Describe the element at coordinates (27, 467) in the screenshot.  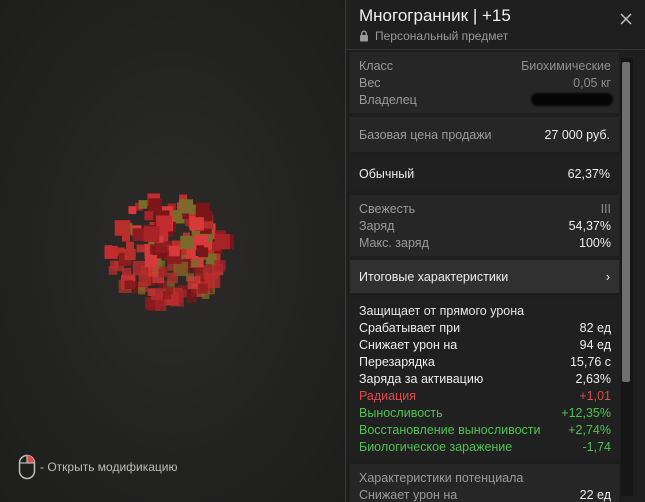
I see `mouse-icon` at that location.